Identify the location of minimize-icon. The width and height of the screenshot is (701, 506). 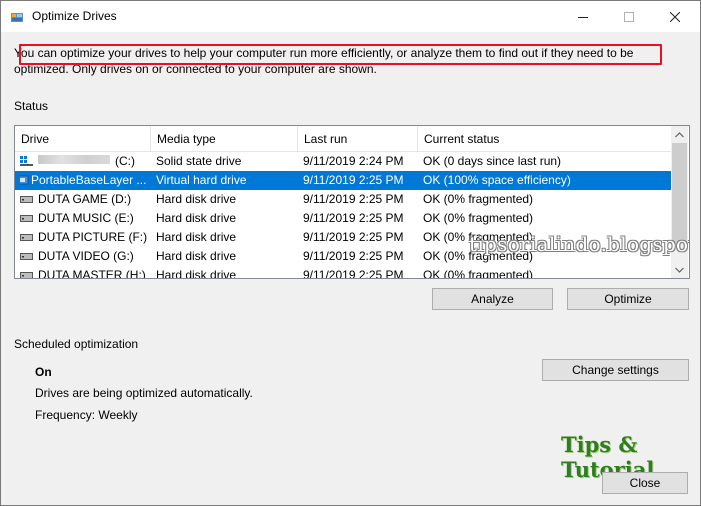
(583, 17).